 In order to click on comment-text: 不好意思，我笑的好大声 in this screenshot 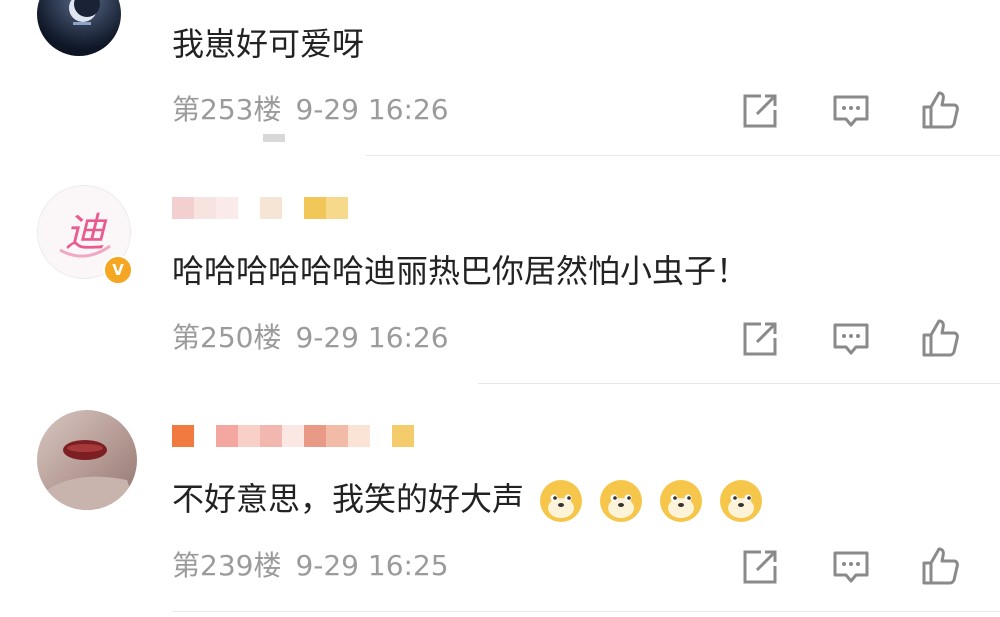, I will do `click(468, 501)`.